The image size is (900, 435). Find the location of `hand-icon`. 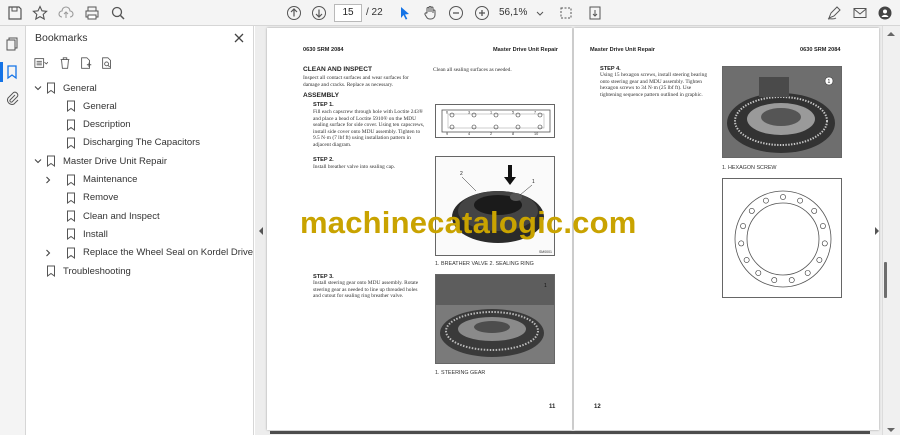

hand-icon is located at coordinates (430, 13).